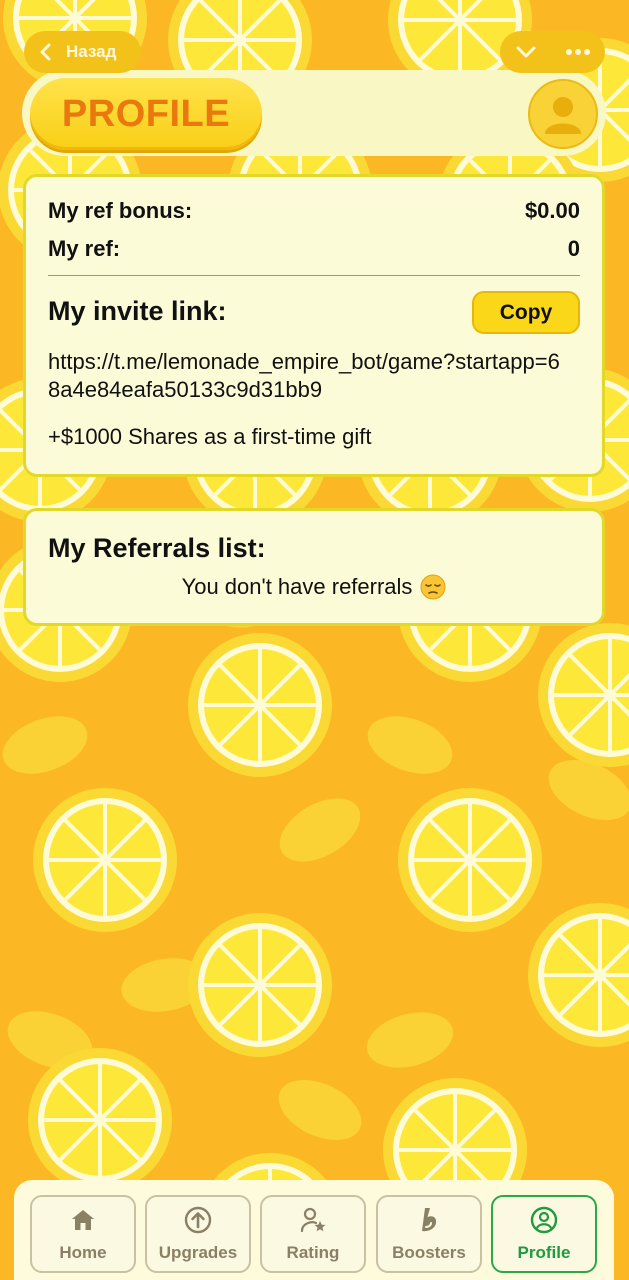 This screenshot has height=1280, width=629. I want to click on tab-profile-label: Profile, so click(544, 1252).